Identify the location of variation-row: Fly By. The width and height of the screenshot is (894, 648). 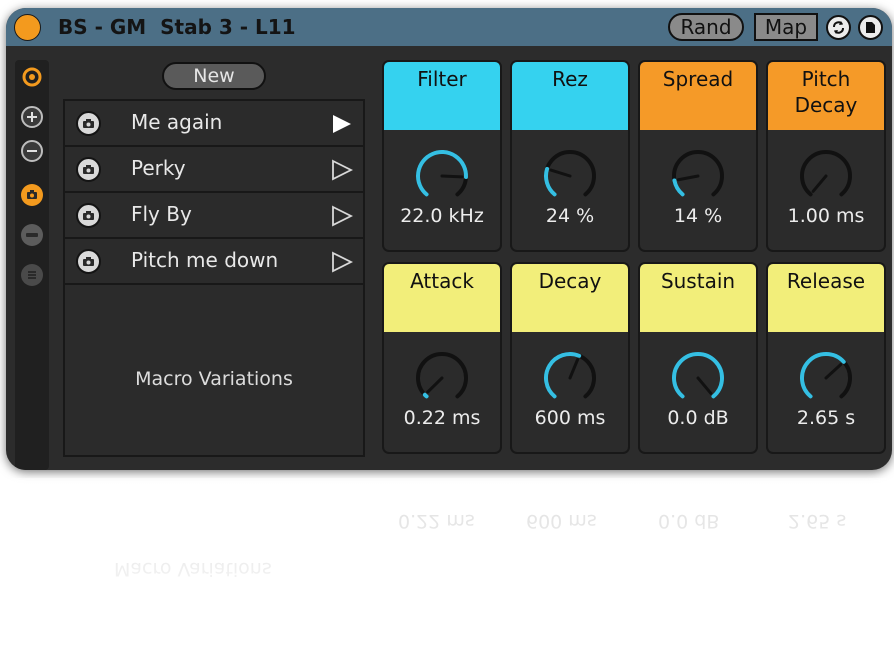
(214, 216).